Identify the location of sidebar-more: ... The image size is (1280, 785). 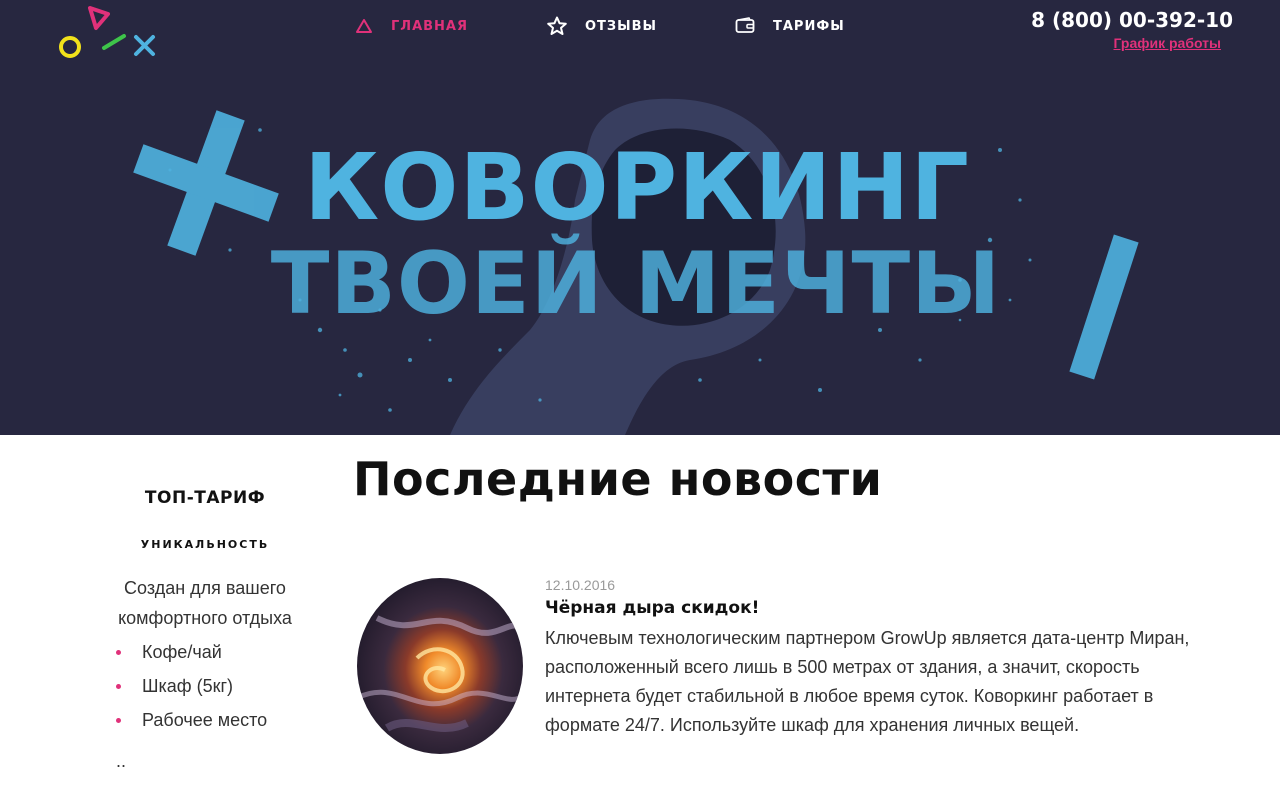
(121, 761).